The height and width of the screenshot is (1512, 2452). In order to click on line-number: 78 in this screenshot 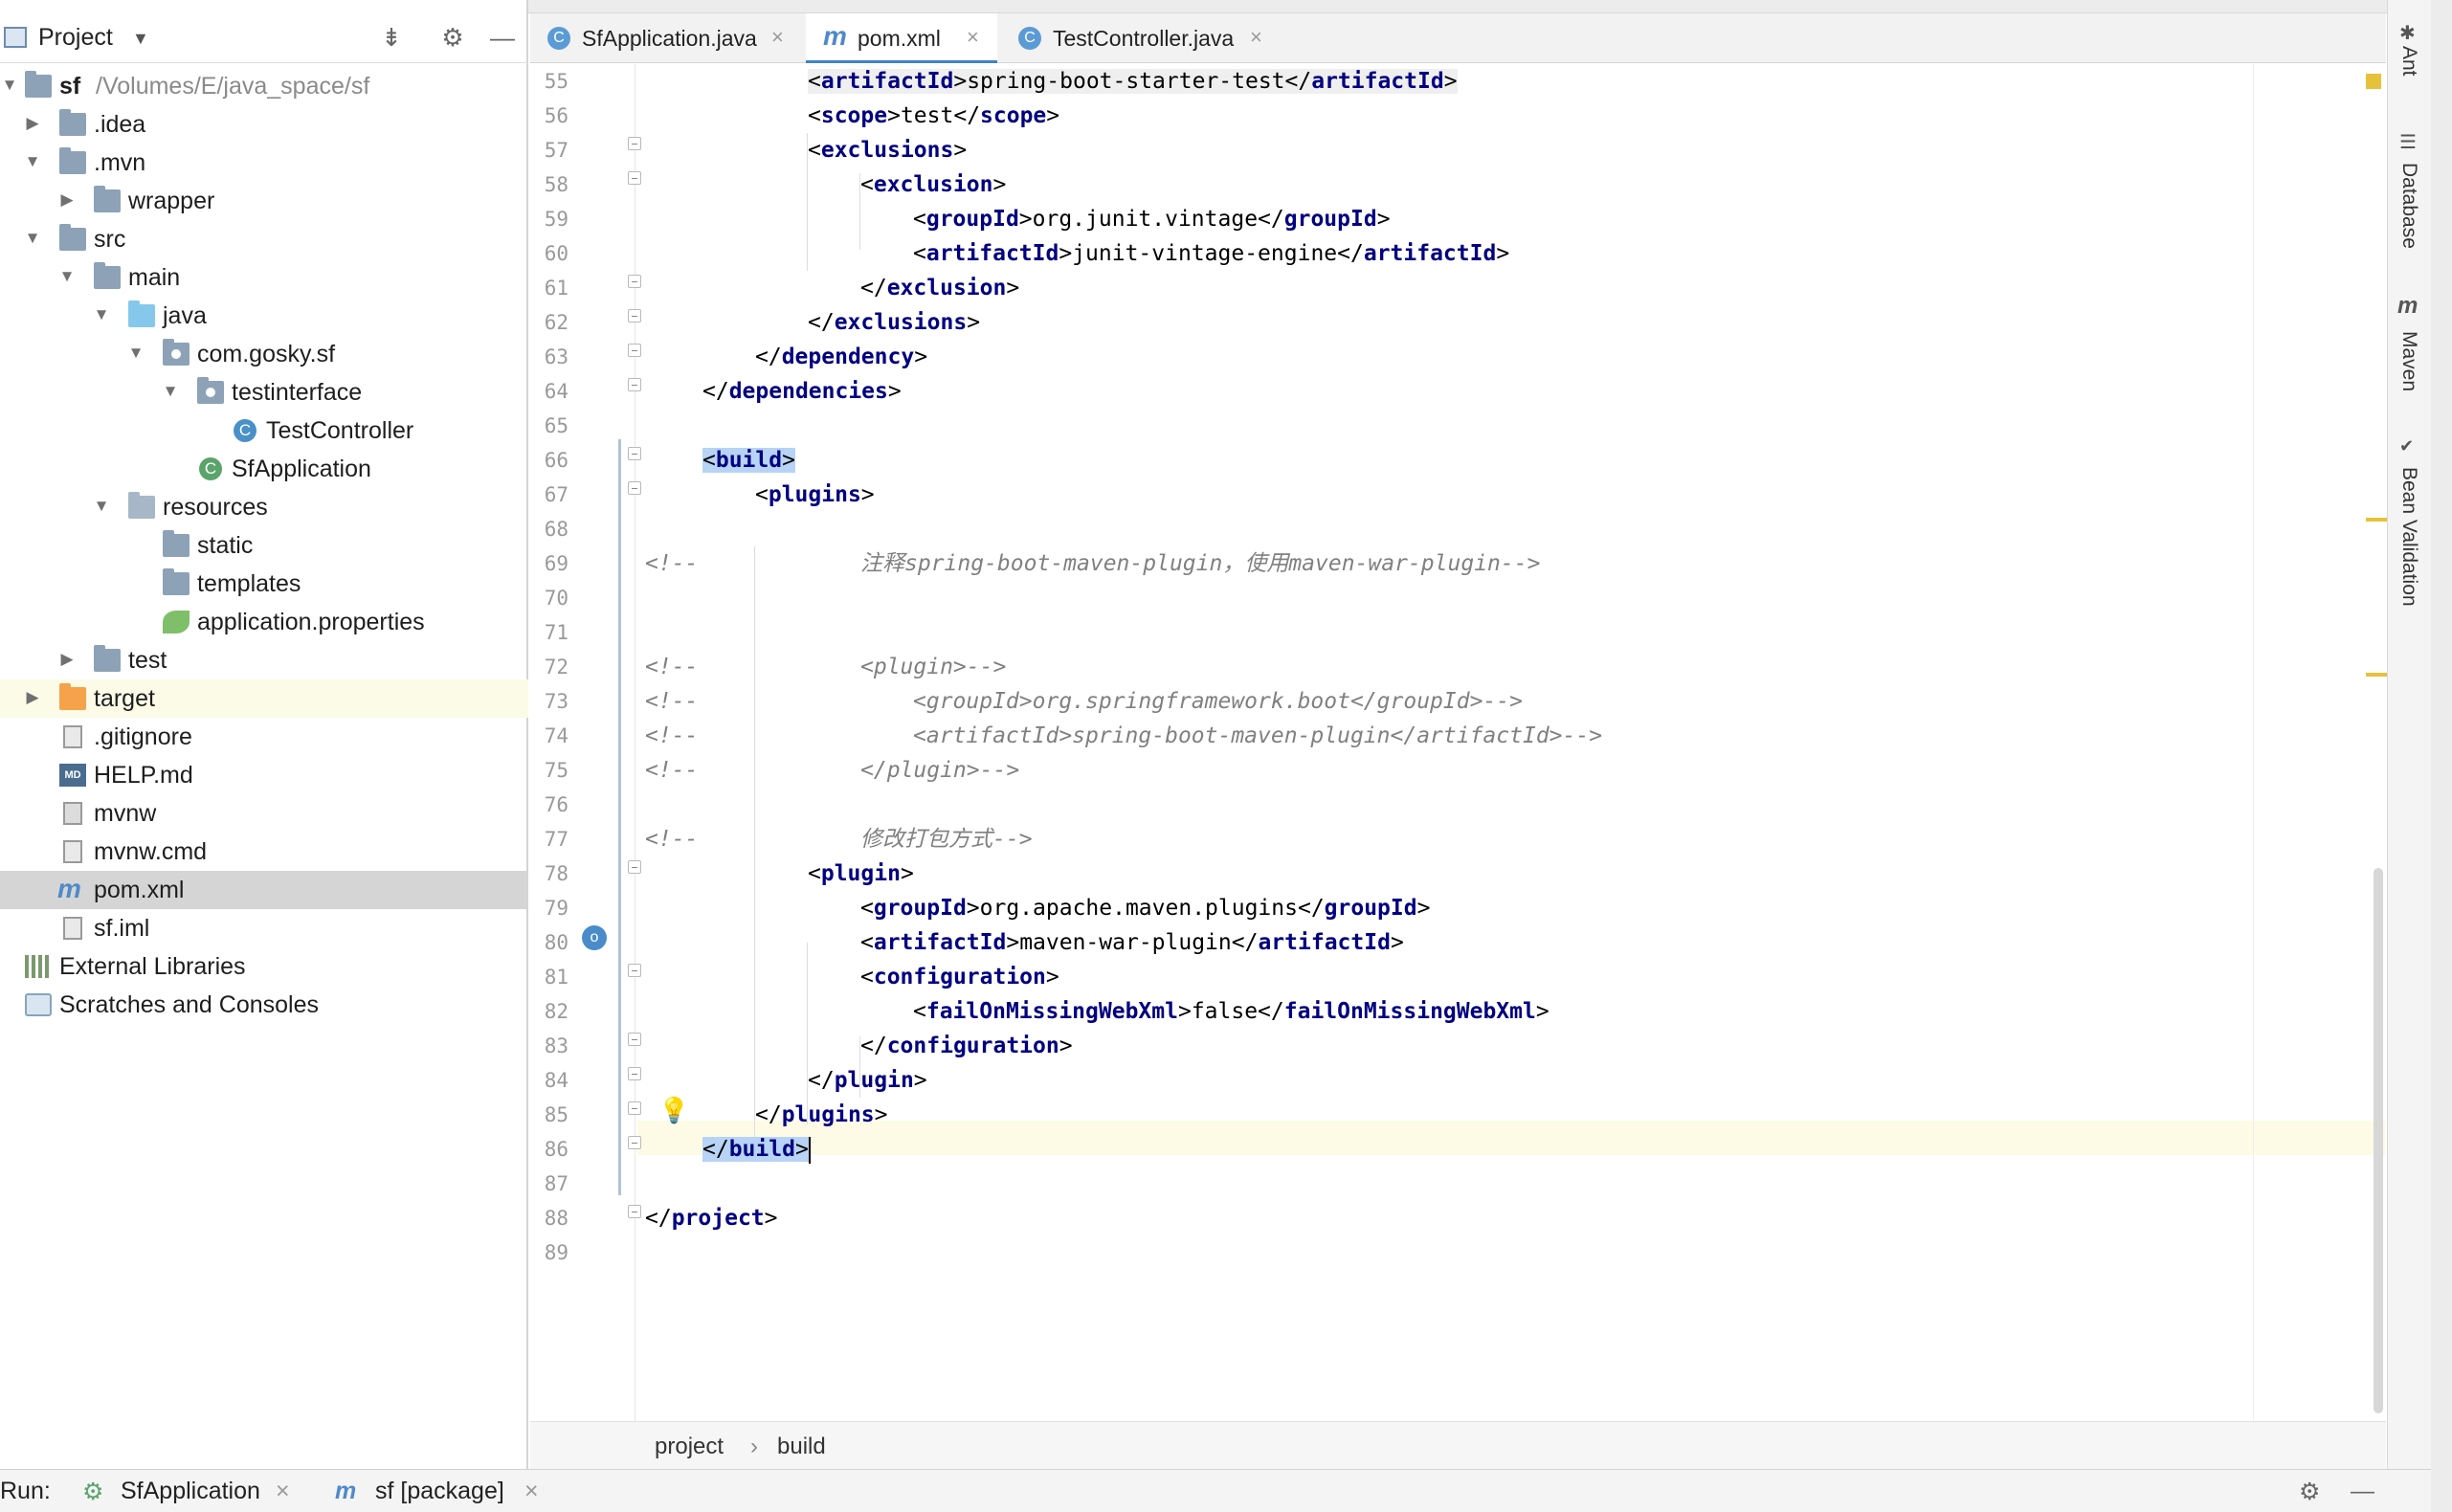, I will do `click(549, 873)`.